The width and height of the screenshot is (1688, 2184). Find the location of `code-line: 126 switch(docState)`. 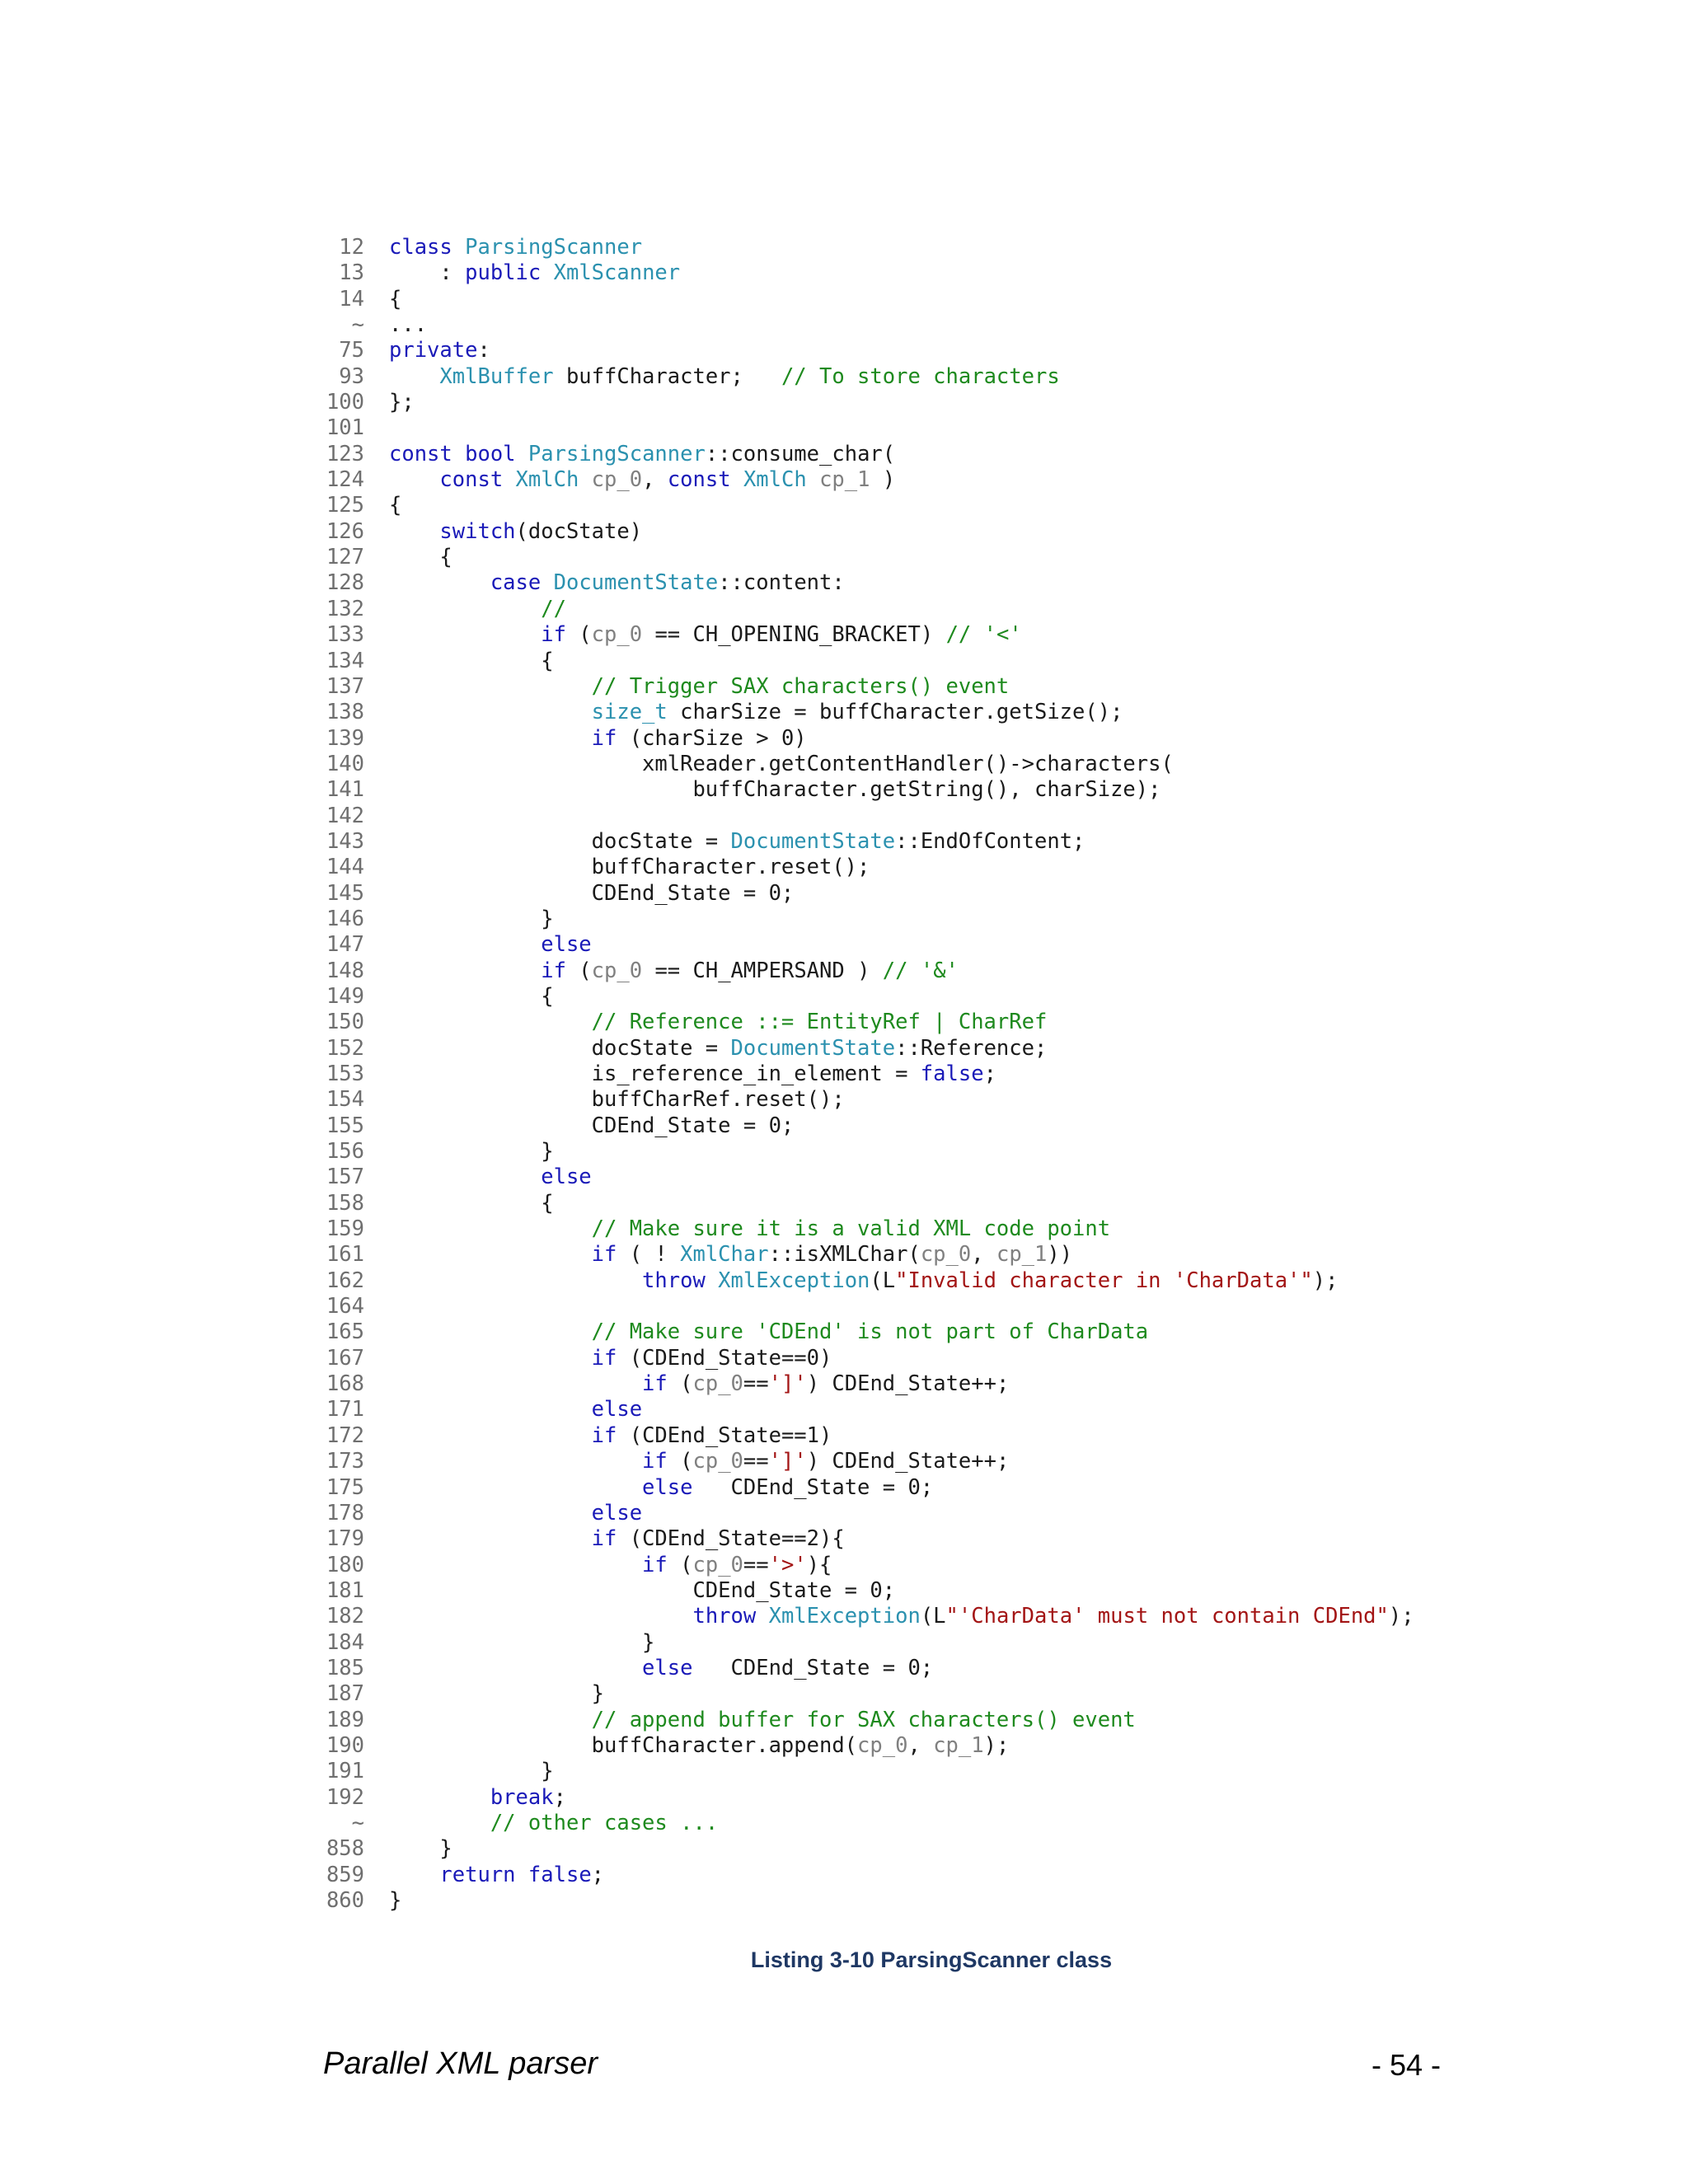

code-line: 126 switch(docState) is located at coordinates (864, 532).